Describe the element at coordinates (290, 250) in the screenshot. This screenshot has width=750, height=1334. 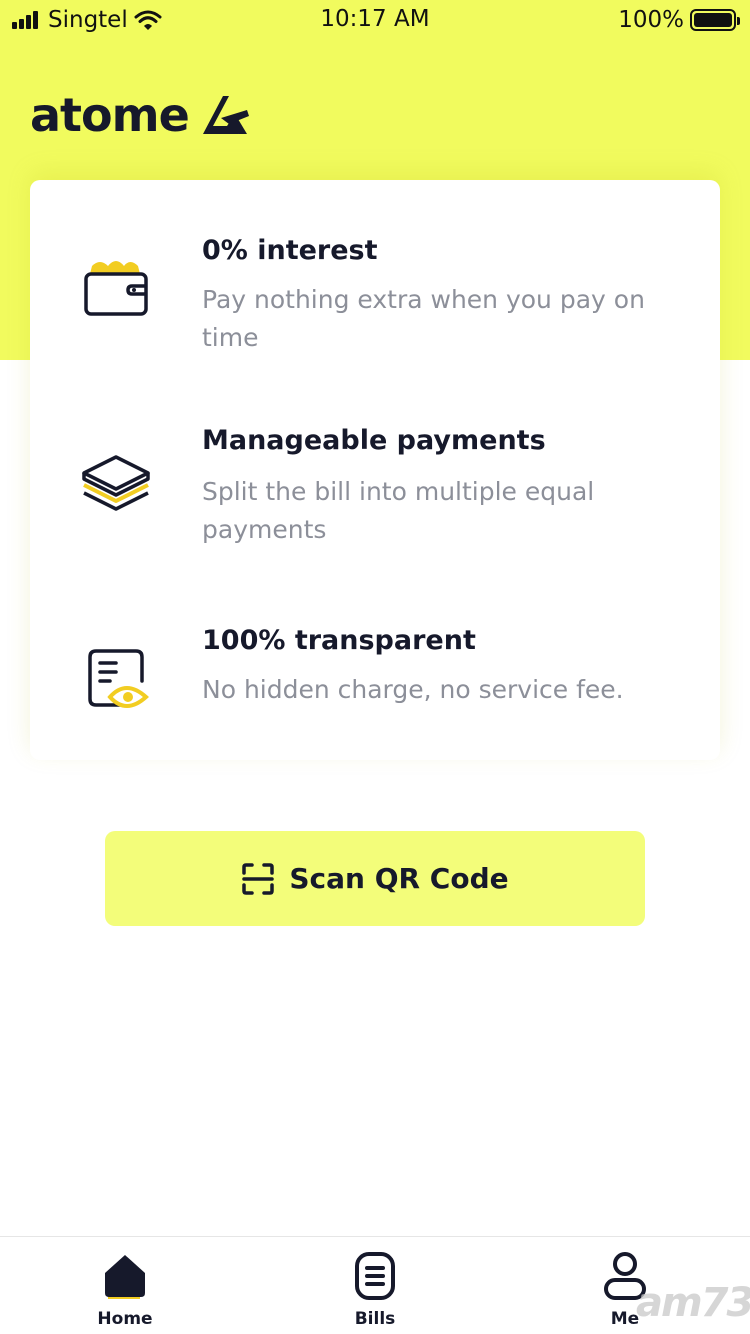
I see `feature-title: 0% interest` at that location.